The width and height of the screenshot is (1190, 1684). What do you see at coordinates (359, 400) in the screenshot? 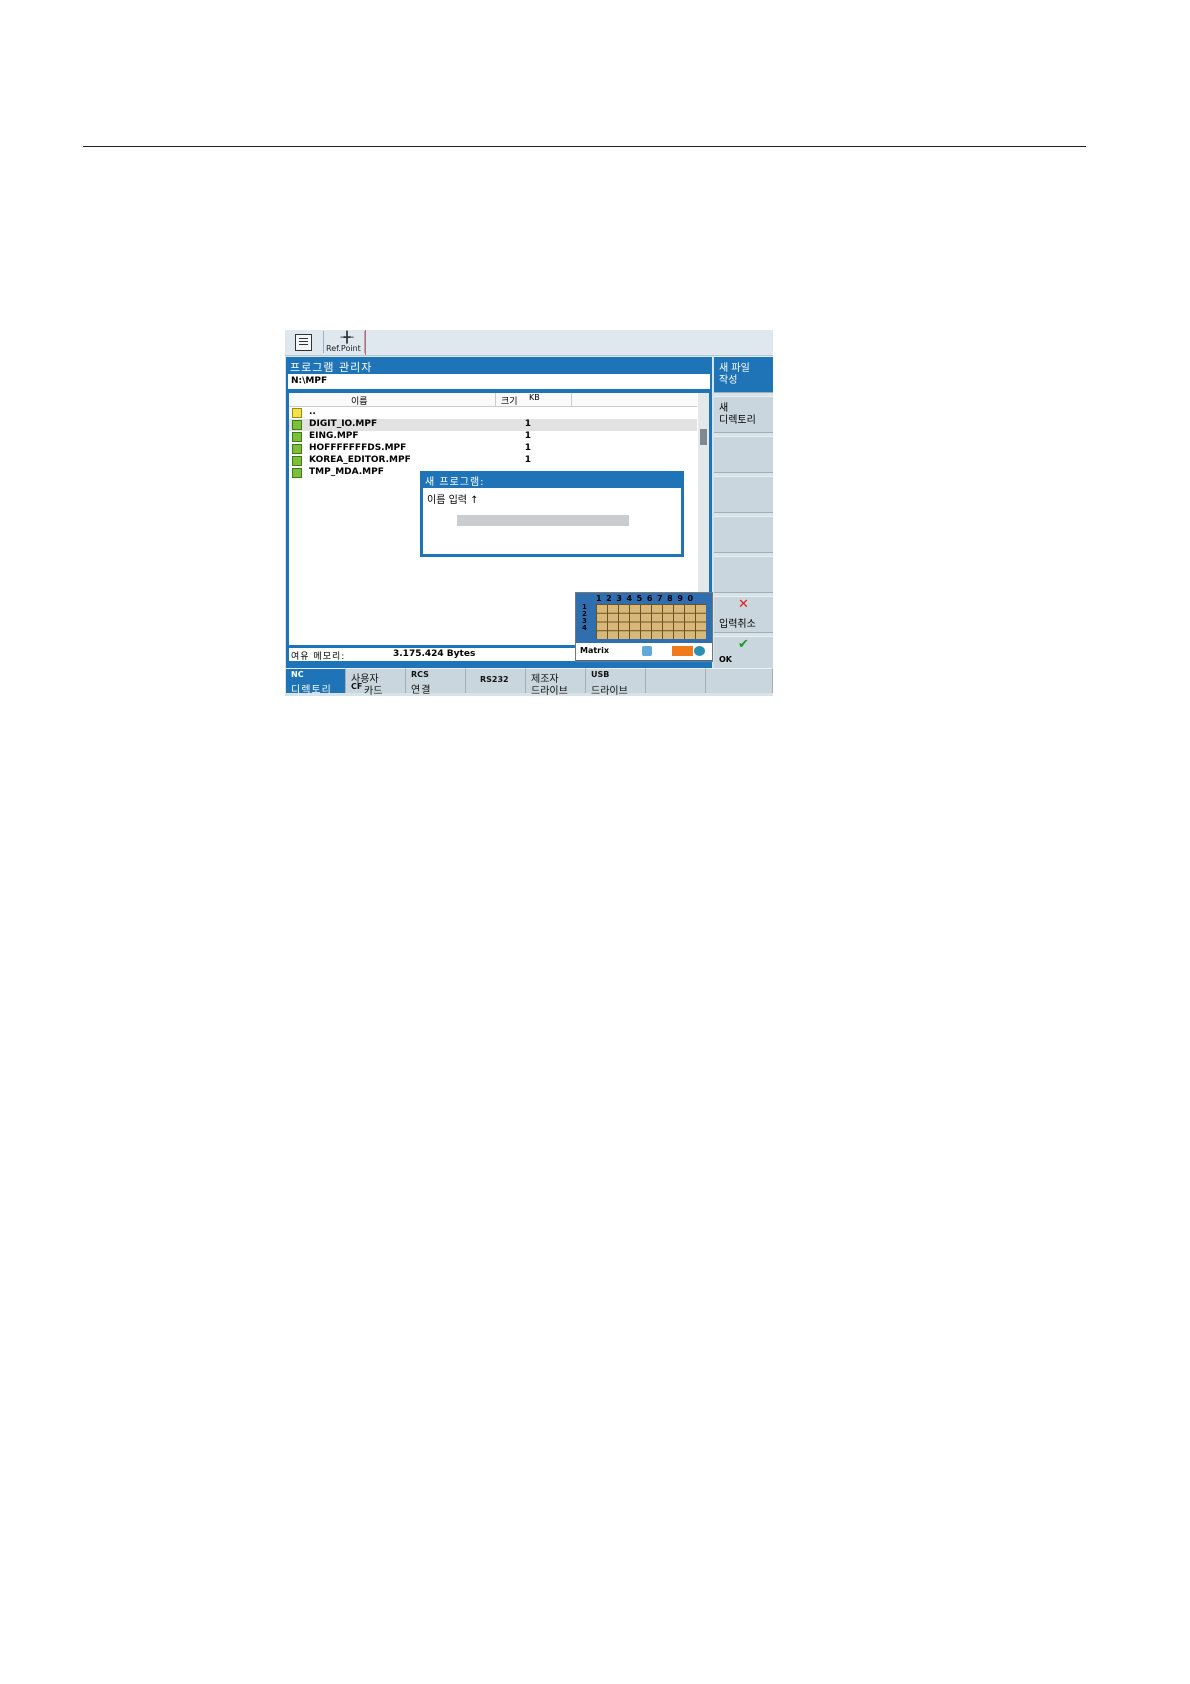
I see `column-name: 이름` at bounding box center [359, 400].